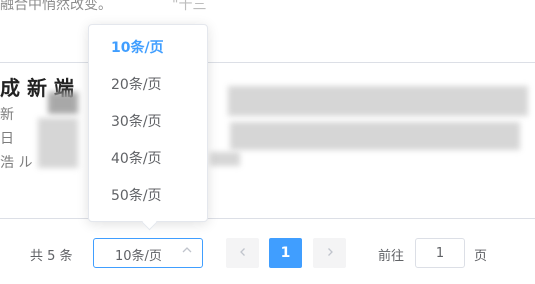 The height and width of the screenshot is (284, 535). What do you see at coordinates (267, 218) in the screenshot?
I see `content-divider-bottom` at bounding box center [267, 218].